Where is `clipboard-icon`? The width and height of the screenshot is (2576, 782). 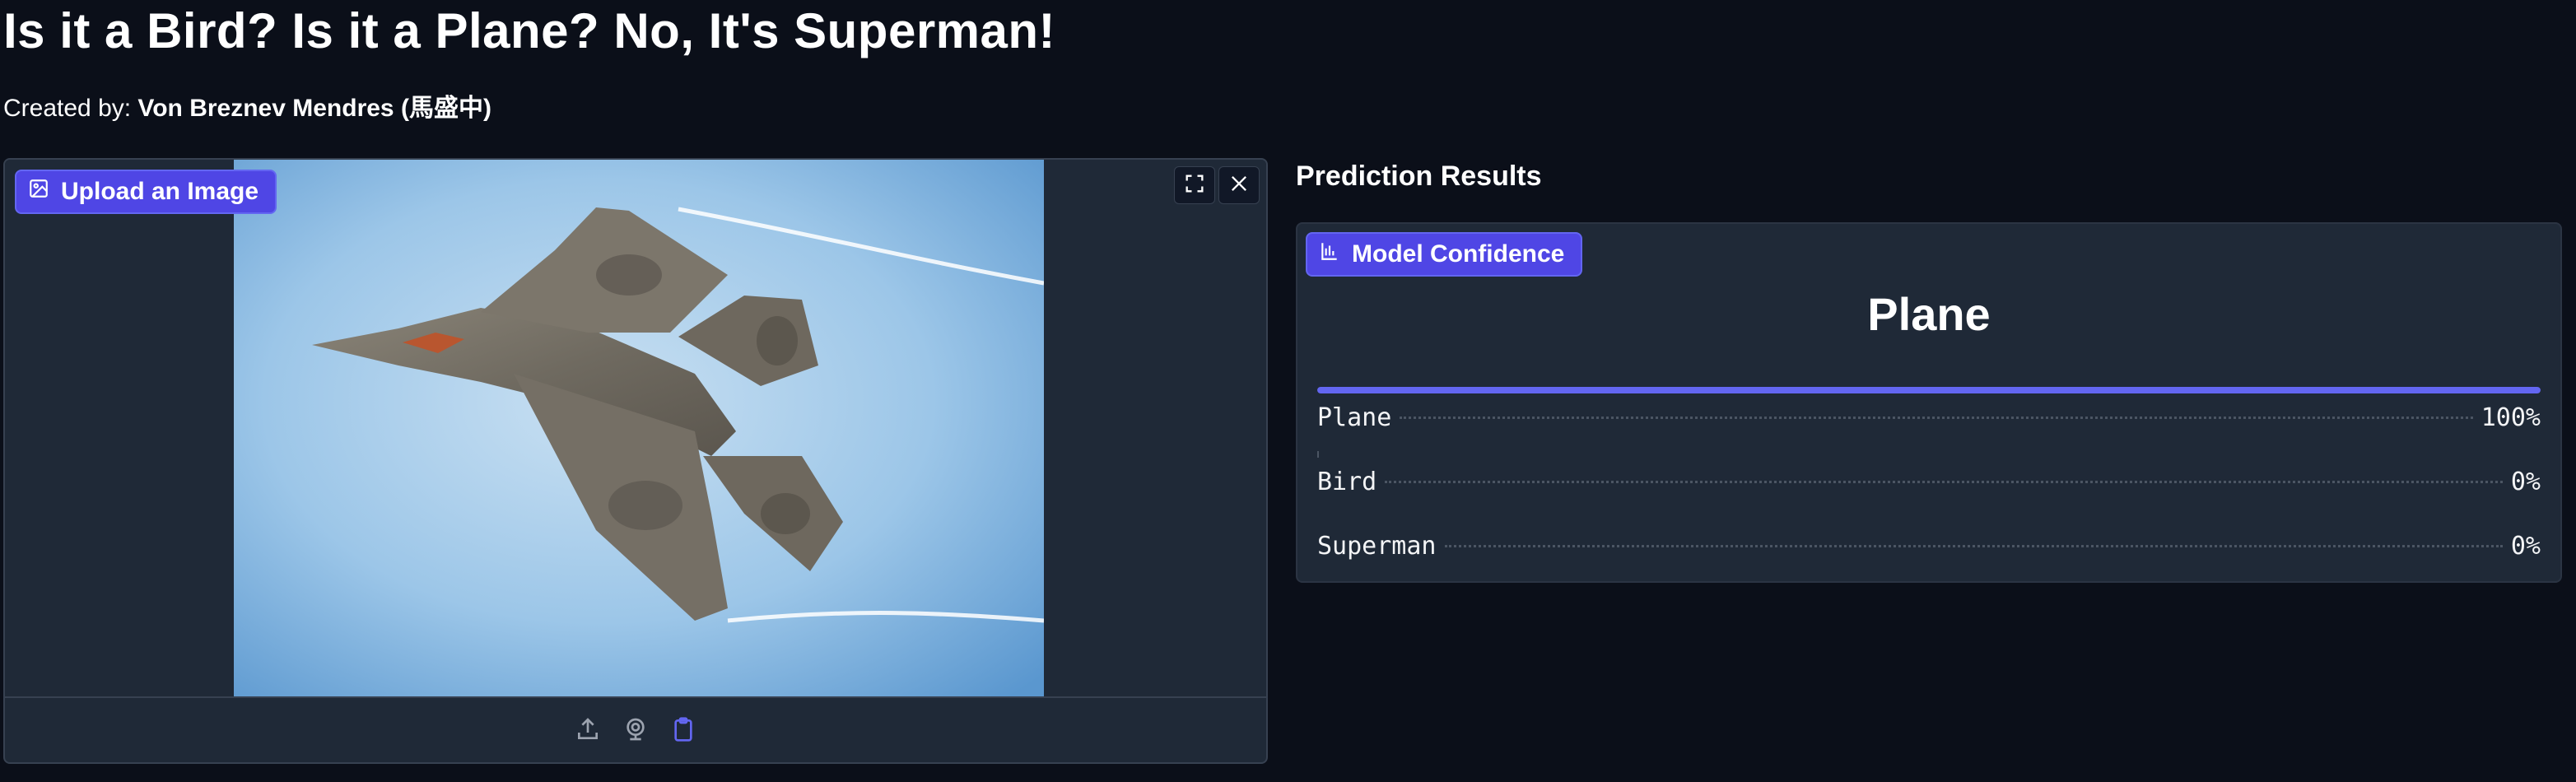
clipboard-icon is located at coordinates (683, 731).